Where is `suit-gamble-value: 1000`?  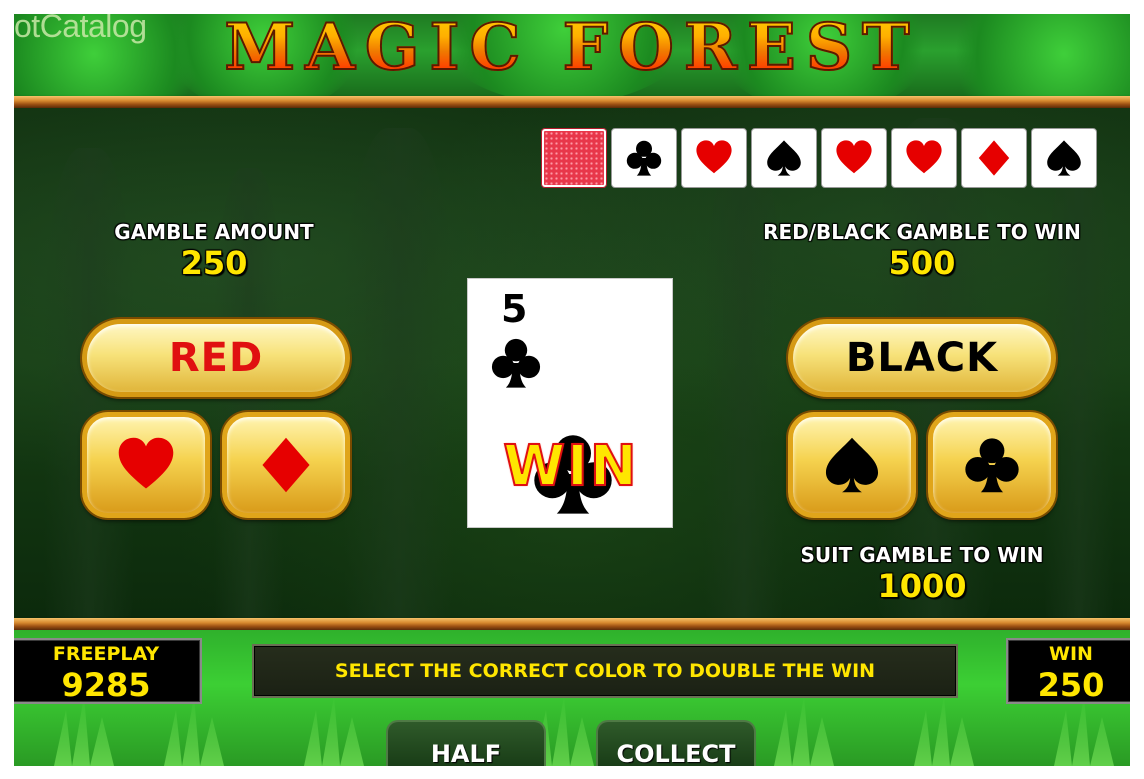
suit-gamble-value: 1000 is located at coordinates (922, 586).